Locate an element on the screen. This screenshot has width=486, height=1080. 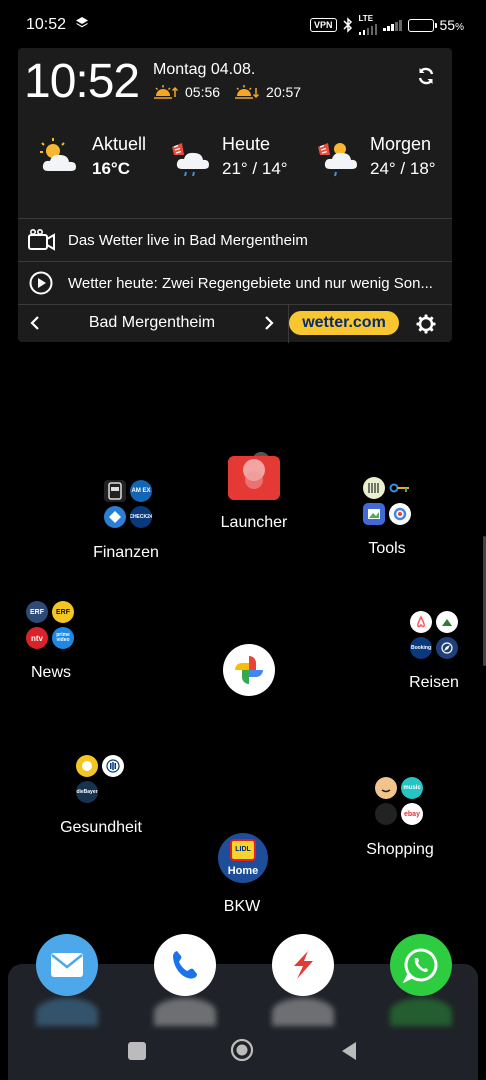
folder-tools is located at coordinates (388, 502).